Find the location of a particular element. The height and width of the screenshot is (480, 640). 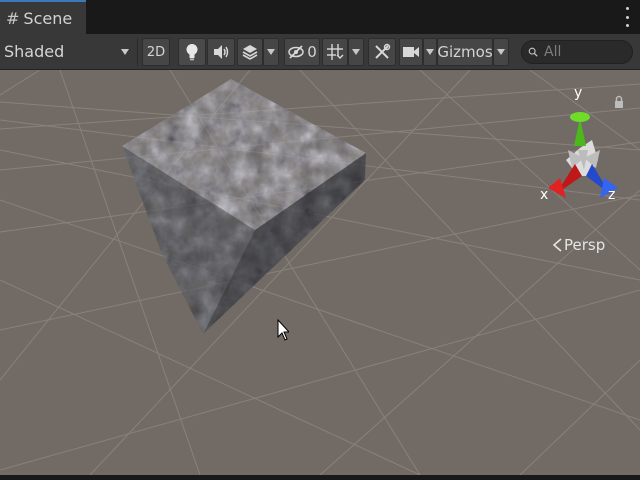

search-input is located at coordinates (587, 52).